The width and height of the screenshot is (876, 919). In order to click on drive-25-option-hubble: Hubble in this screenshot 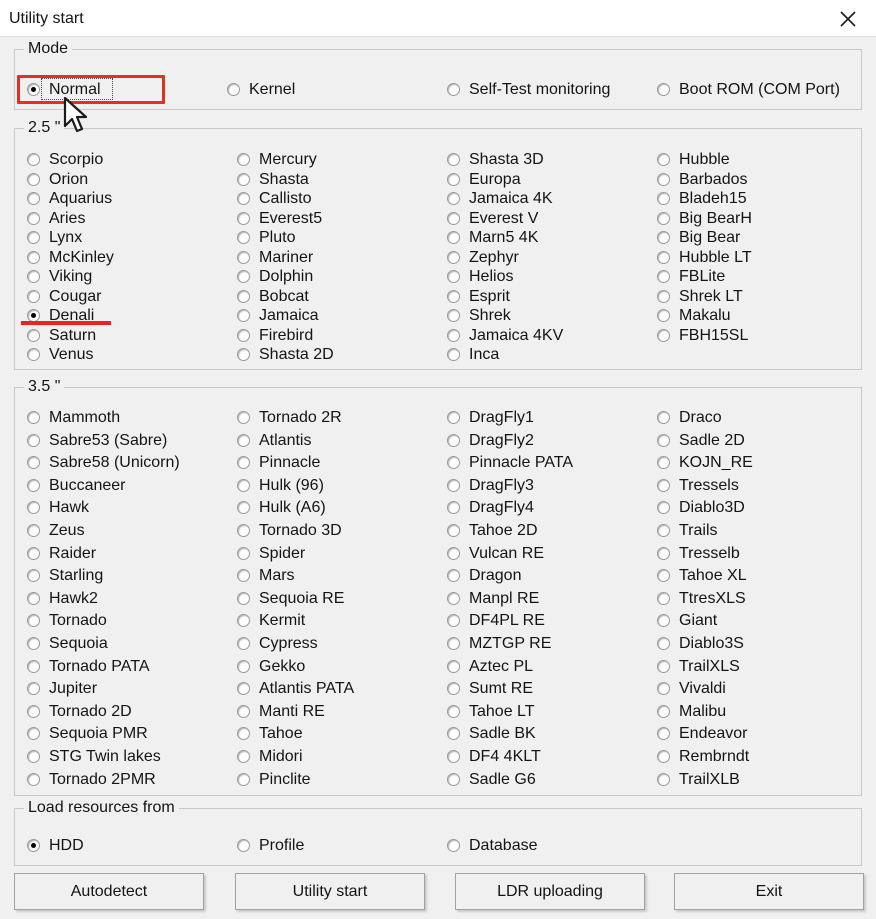, I will do `click(693, 159)`.